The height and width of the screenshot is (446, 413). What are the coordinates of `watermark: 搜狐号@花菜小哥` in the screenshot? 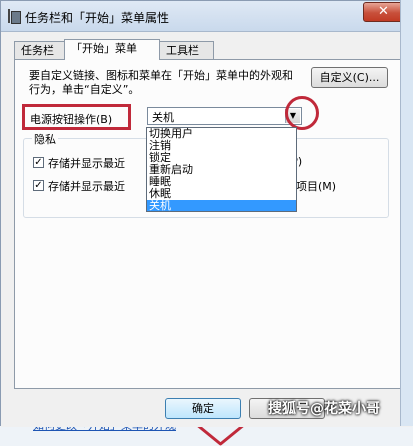 It's located at (324, 409).